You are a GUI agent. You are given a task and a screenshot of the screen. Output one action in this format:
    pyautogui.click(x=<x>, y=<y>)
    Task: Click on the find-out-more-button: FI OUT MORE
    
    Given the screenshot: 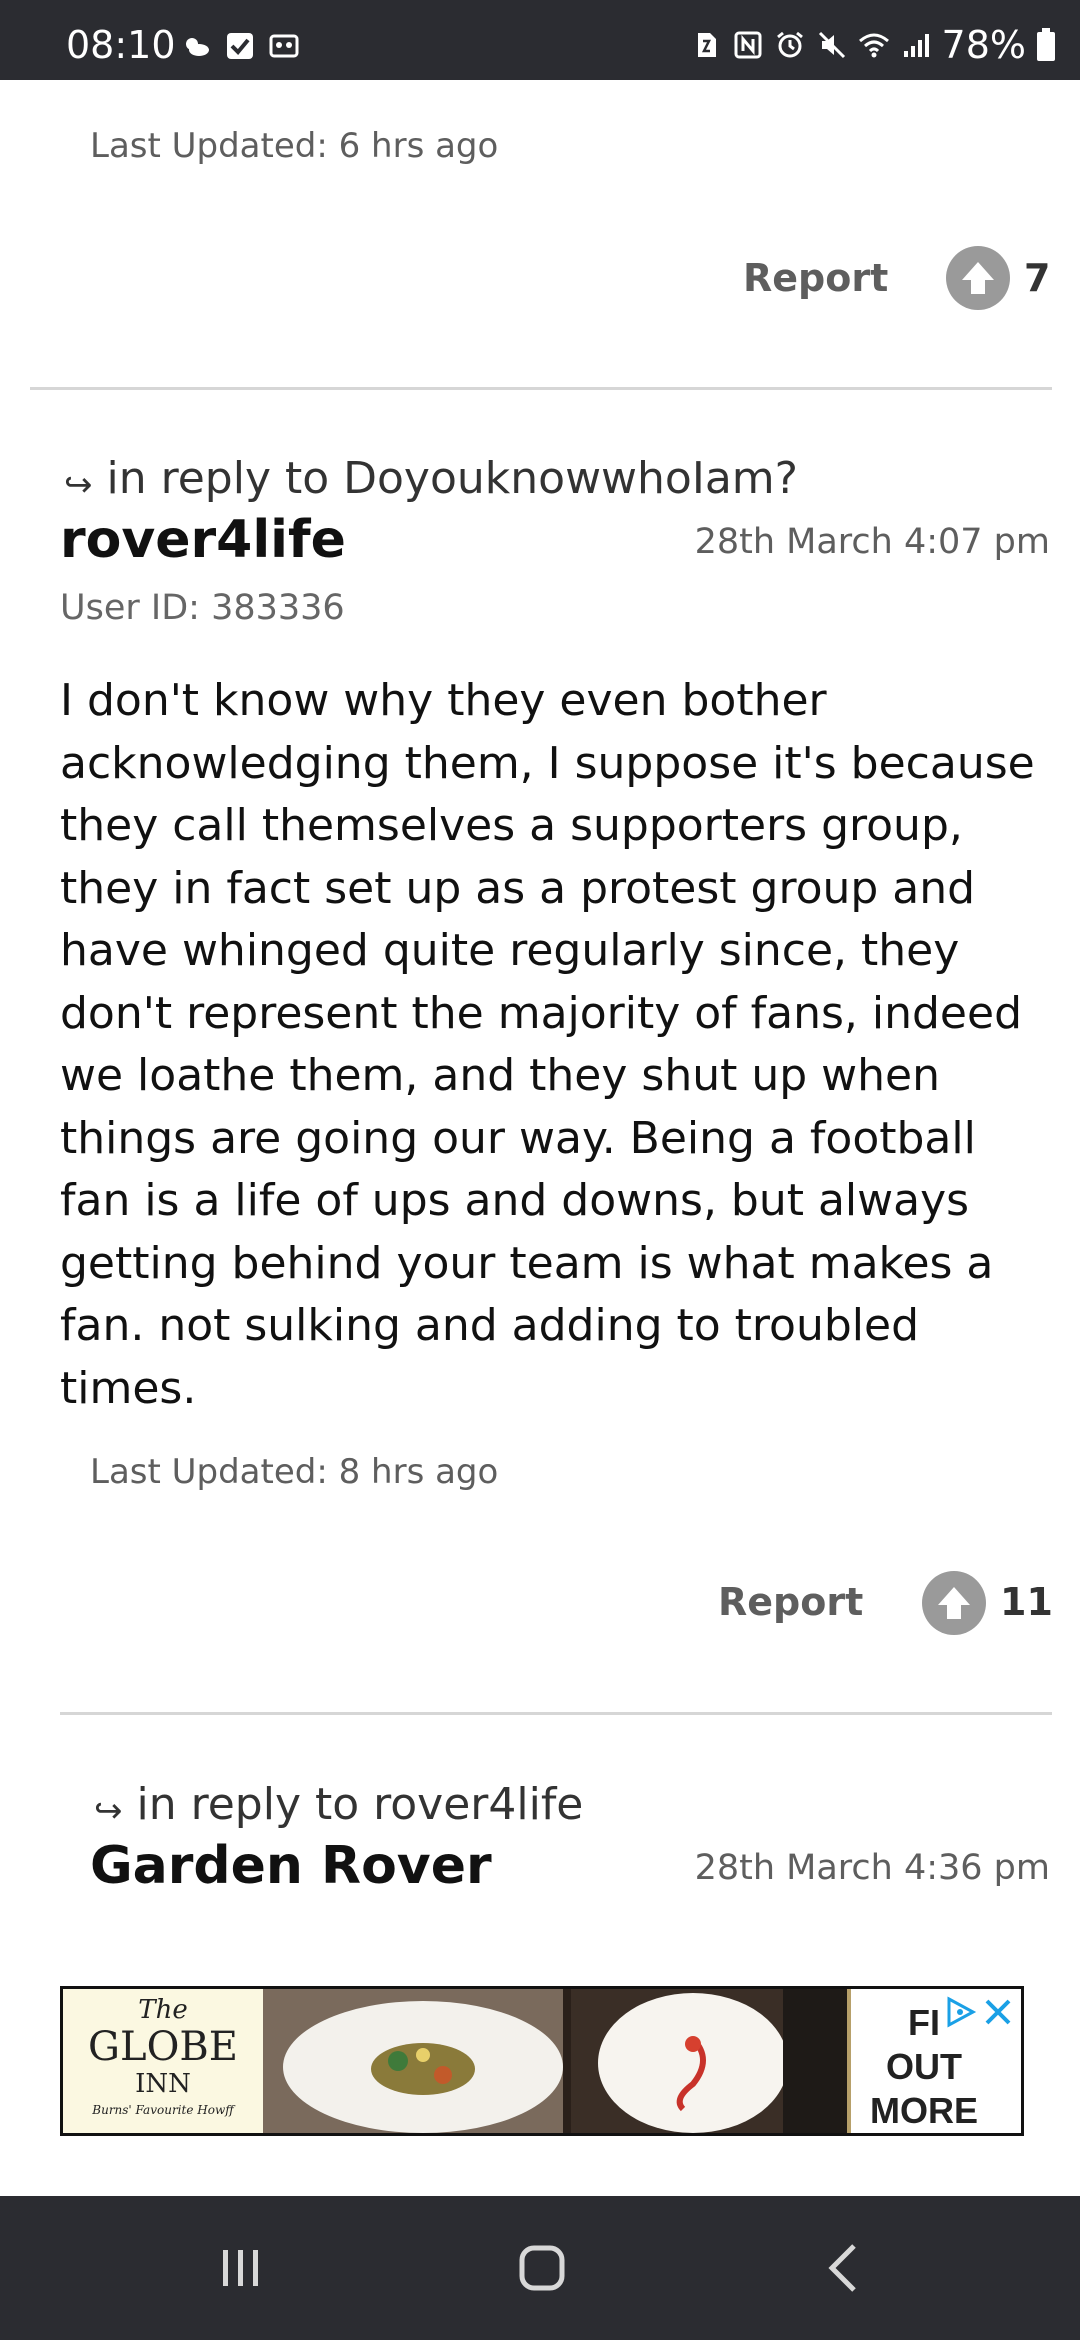 What is the action you would take?
    pyautogui.click(x=934, y=2061)
    